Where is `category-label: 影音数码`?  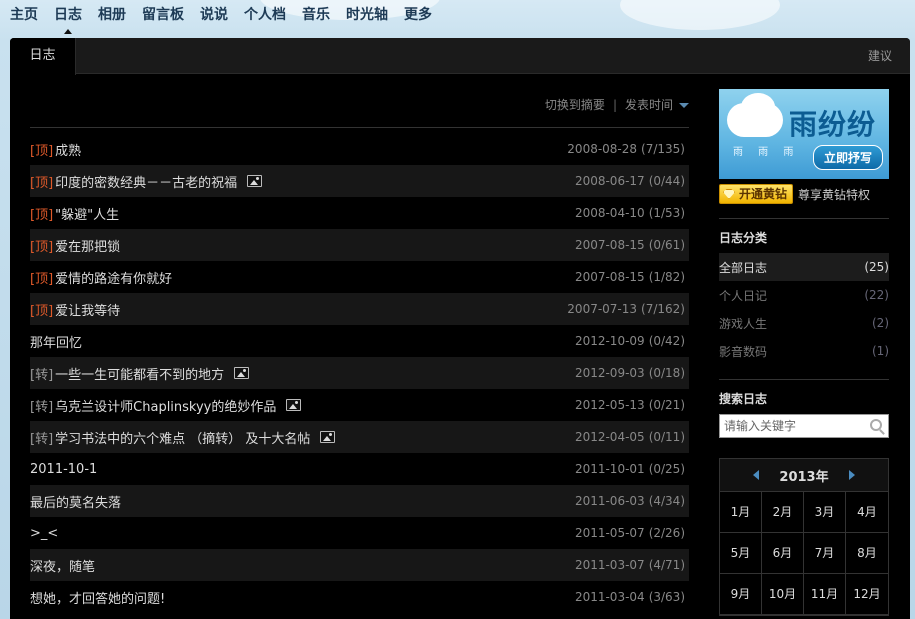
category-label: 影音数码 is located at coordinates (743, 351).